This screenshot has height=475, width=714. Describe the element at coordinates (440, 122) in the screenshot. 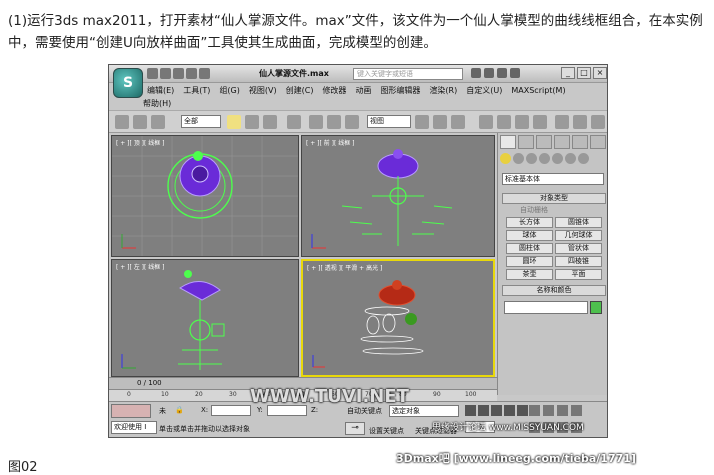

I see `select-manipulate-icon` at that location.